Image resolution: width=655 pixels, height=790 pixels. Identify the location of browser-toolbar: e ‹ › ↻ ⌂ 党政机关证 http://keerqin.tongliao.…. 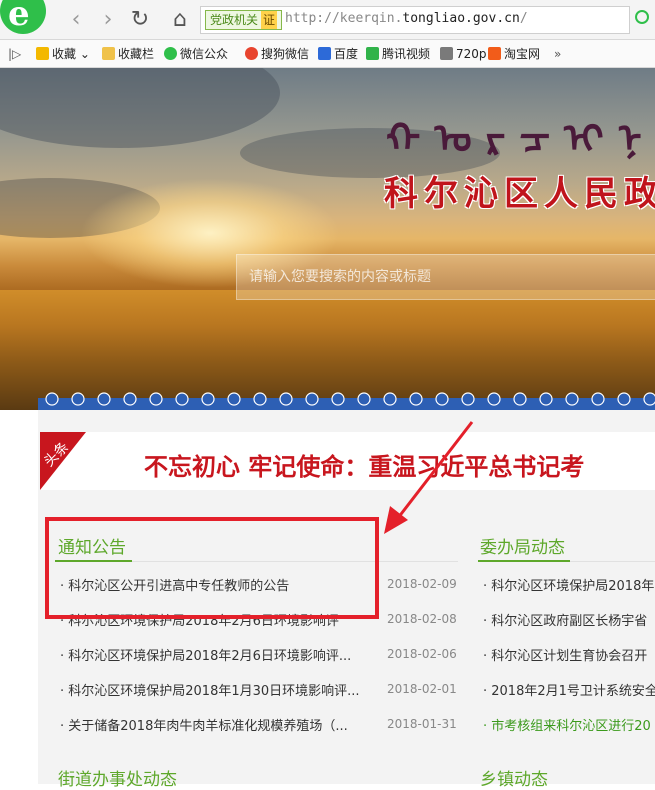
(327, 20).